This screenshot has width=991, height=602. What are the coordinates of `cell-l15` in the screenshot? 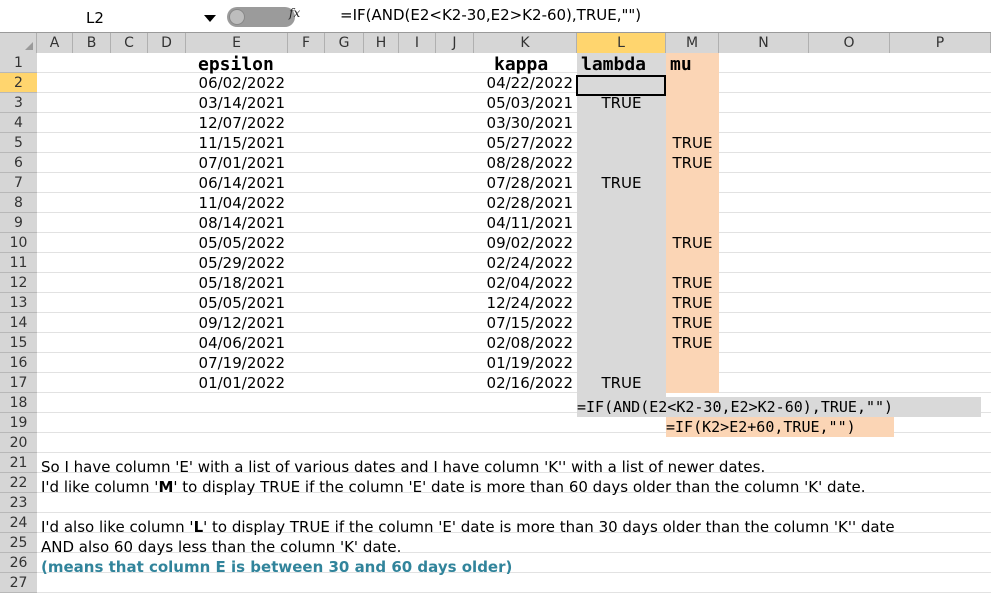 It's located at (621, 343).